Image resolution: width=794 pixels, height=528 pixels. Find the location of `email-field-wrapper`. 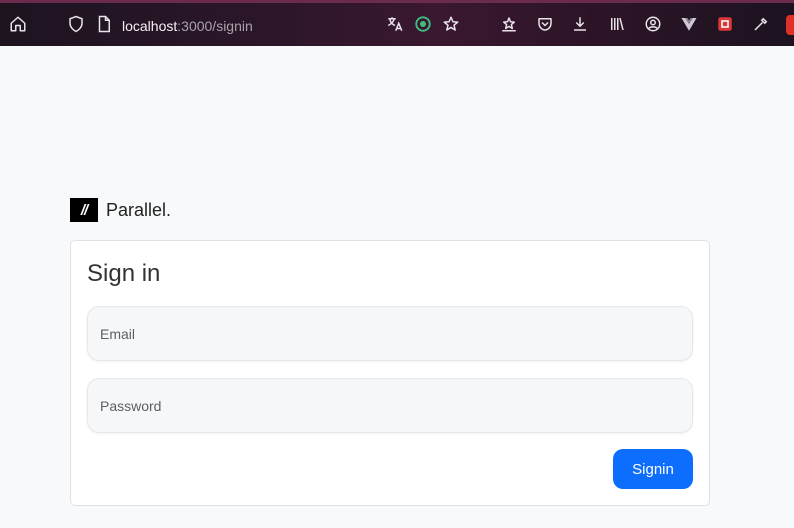

email-field-wrapper is located at coordinates (390, 333).